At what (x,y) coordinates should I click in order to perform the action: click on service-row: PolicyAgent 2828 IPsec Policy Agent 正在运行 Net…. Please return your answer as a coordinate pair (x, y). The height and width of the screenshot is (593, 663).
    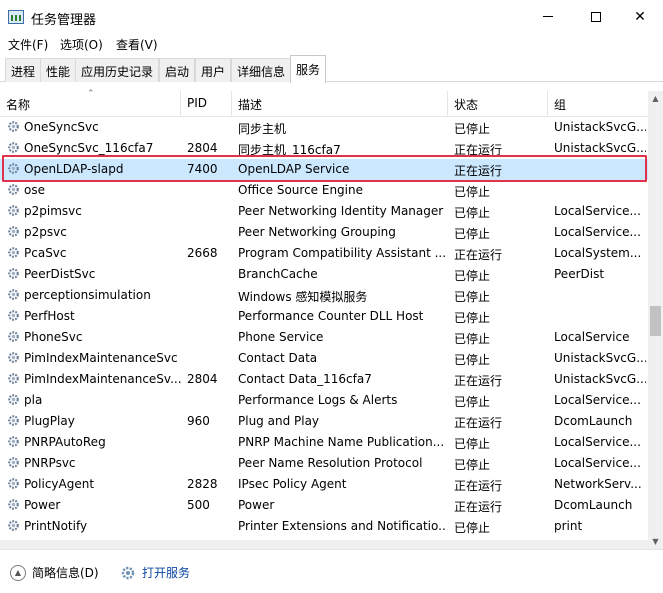
    Looking at the image, I should click on (324, 484).